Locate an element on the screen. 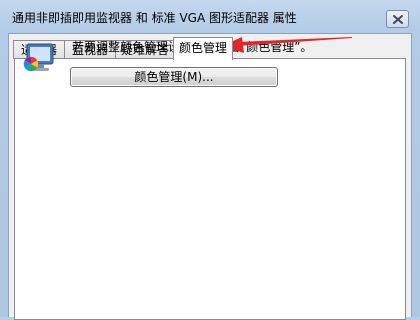 The width and height of the screenshot is (420, 320). tab-strip: 适配器 监视器 疑难解答 颜色管理 is located at coordinates (210, 48).